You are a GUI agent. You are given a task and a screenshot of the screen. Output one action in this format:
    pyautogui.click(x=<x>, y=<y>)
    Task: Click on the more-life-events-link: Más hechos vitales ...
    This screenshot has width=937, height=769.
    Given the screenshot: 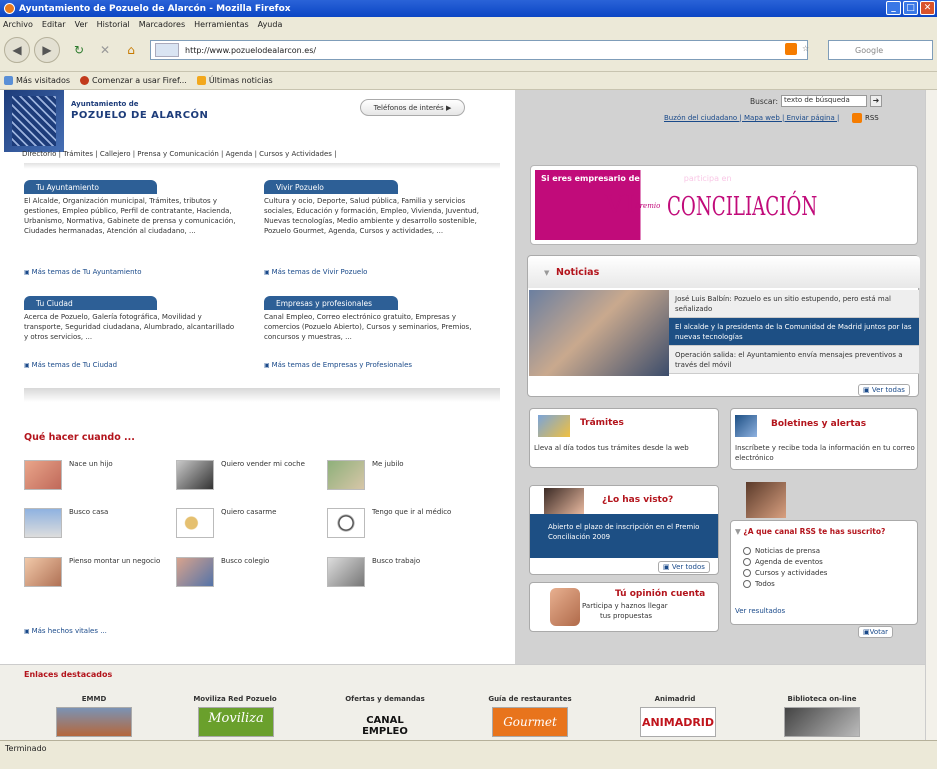 What is the action you would take?
    pyautogui.click(x=65, y=631)
    